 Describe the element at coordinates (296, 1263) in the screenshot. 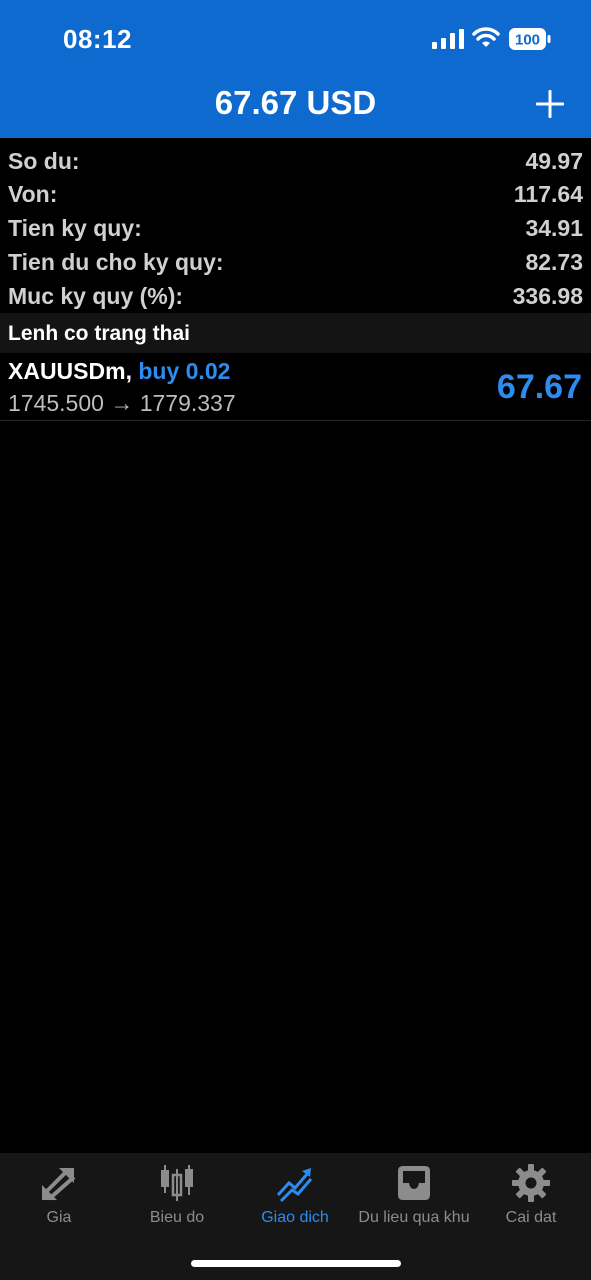

I see `home-indicator` at that location.